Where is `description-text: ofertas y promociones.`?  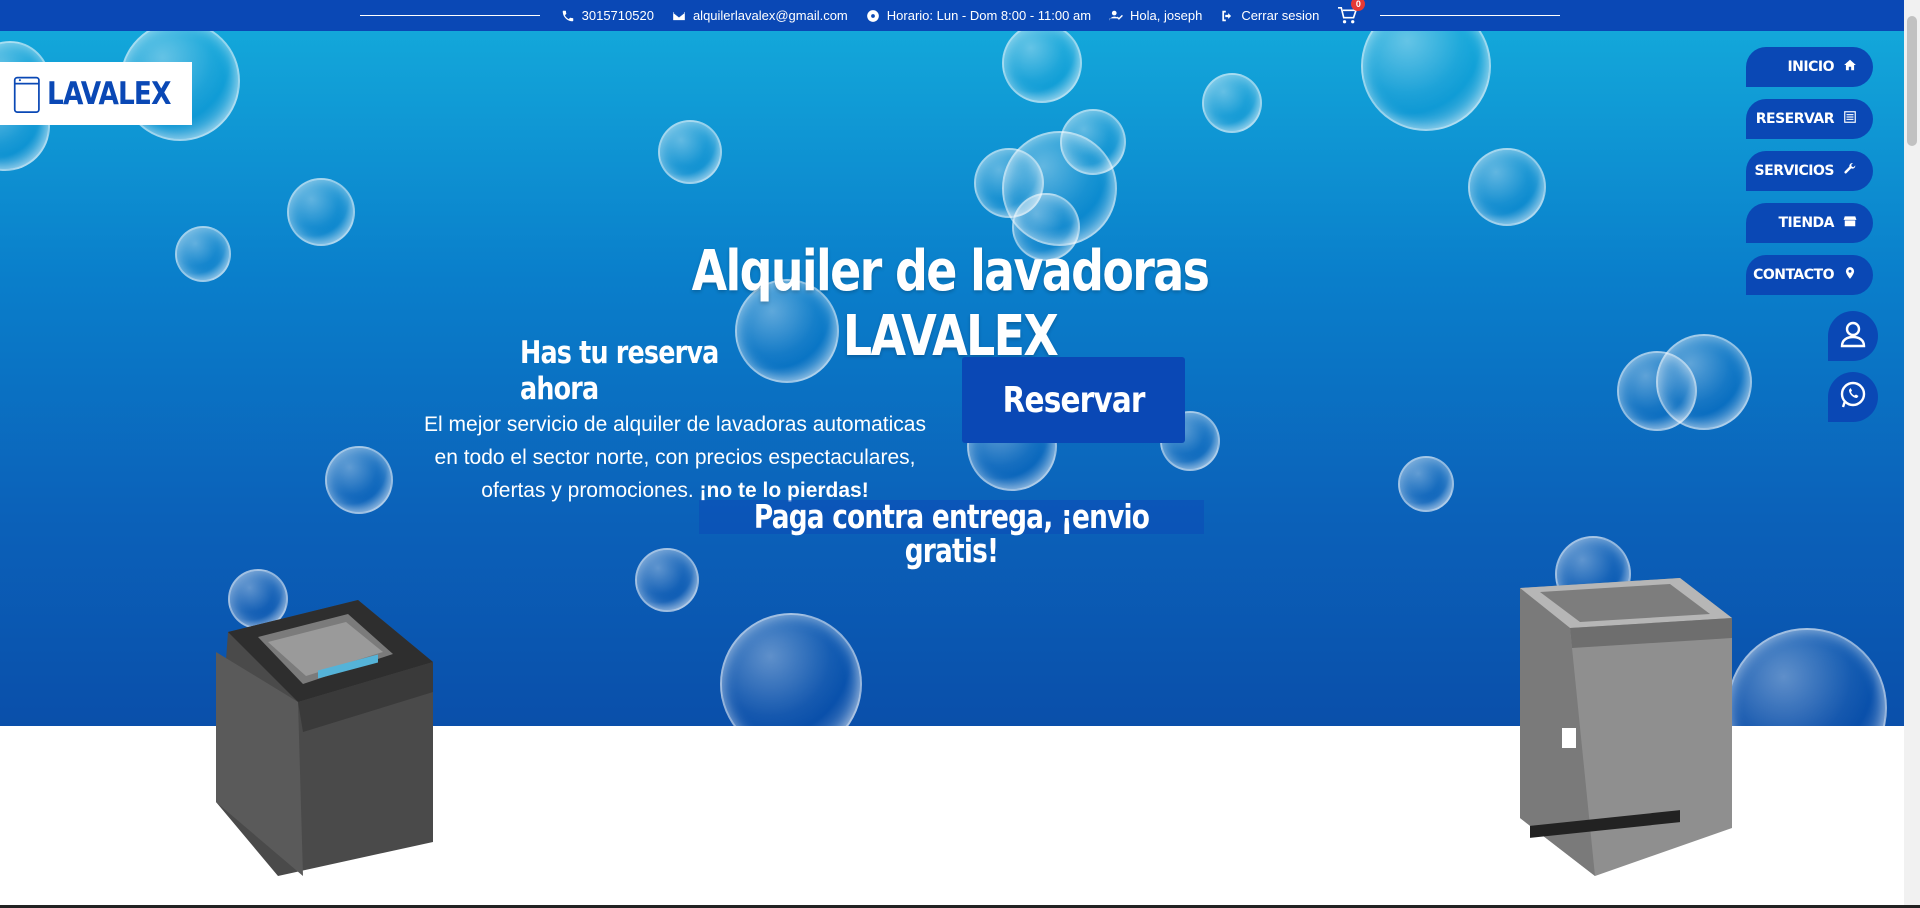
description-text: ofertas y promociones. is located at coordinates (587, 490).